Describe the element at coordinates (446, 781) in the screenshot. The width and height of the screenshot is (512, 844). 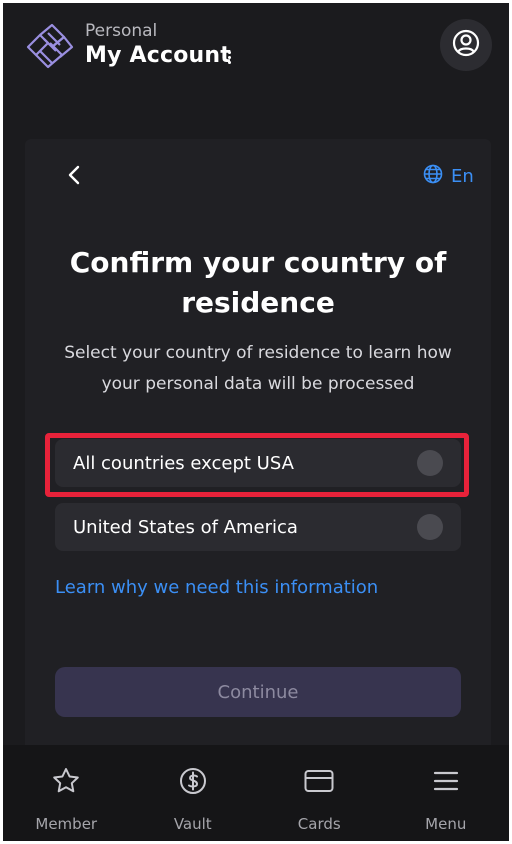
I see `hamburger-menu-icon` at that location.